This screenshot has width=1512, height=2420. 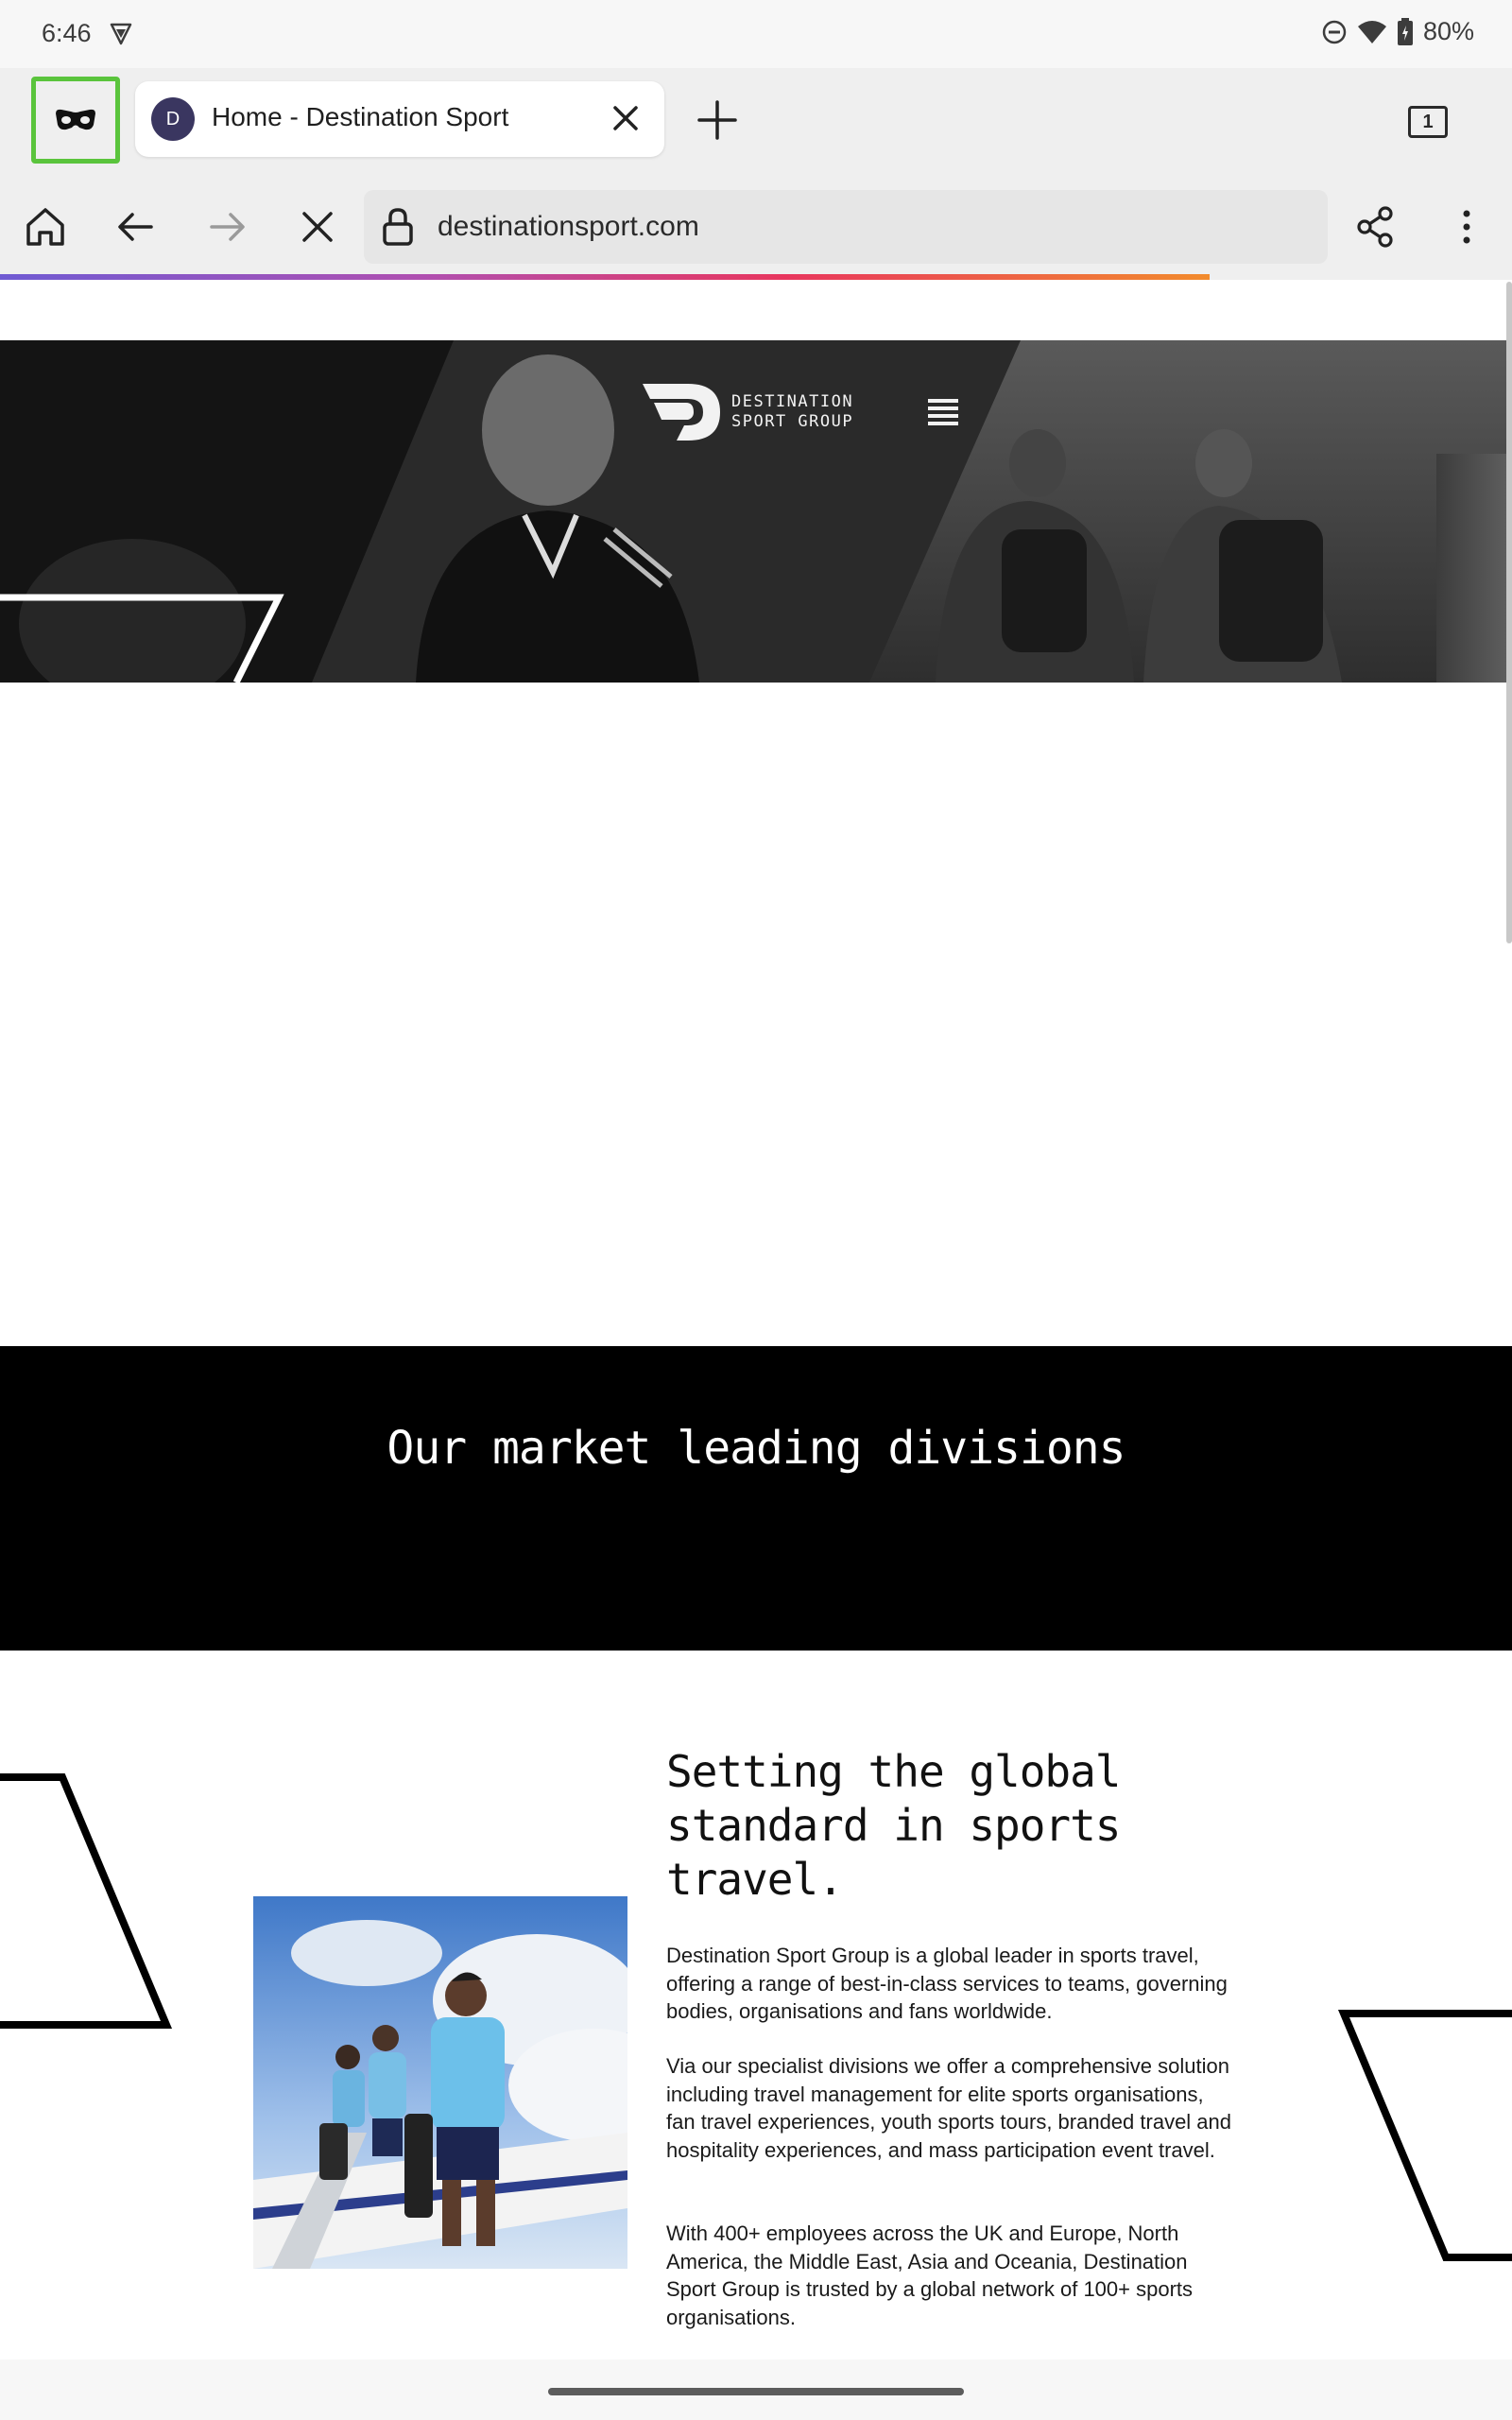 What do you see at coordinates (756, 34) in the screenshot?
I see `status-bar: 6:46 80%` at bounding box center [756, 34].